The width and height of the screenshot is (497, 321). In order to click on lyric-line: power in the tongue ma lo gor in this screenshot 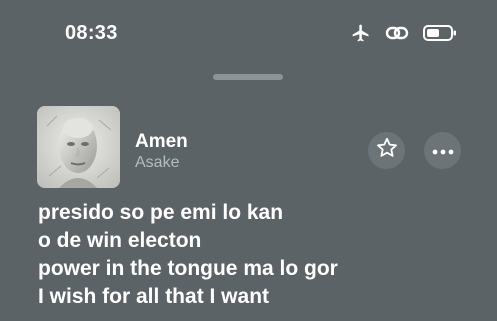, I will do `click(258, 269)`.